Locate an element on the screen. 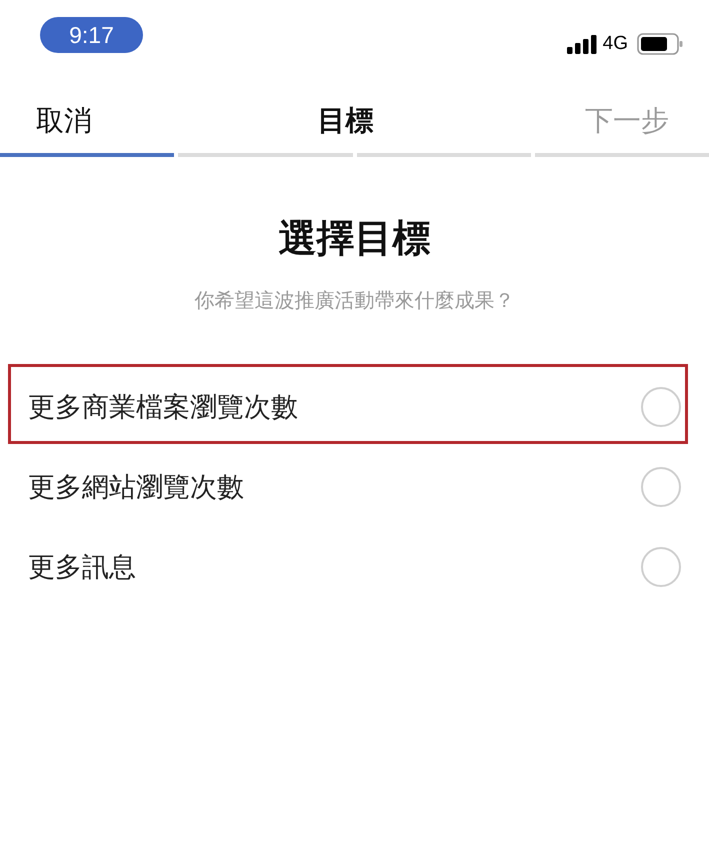 The image size is (709, 861). signal-icon is located at coordinates (581, 44).